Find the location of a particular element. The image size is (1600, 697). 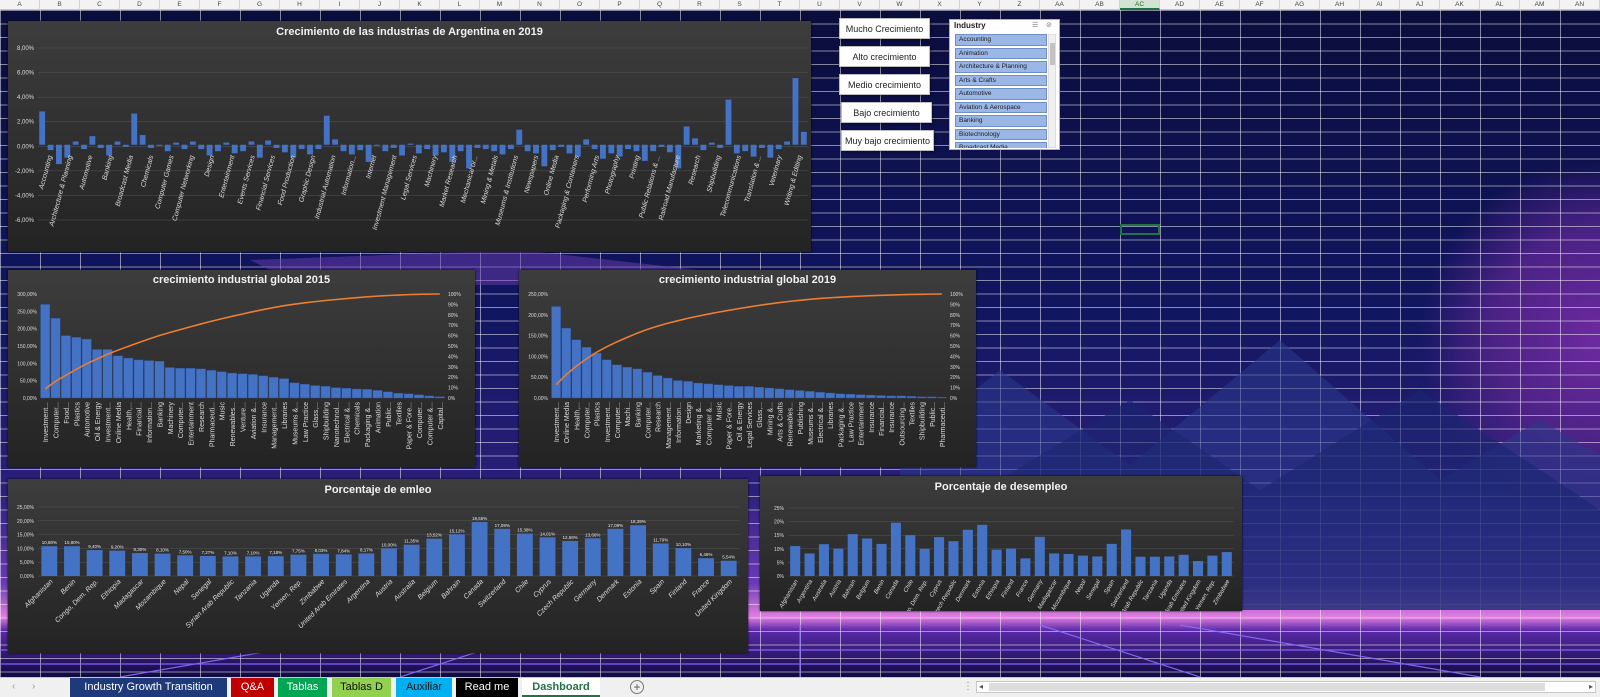

column-header-e: E is located at coordinates (180, 5).